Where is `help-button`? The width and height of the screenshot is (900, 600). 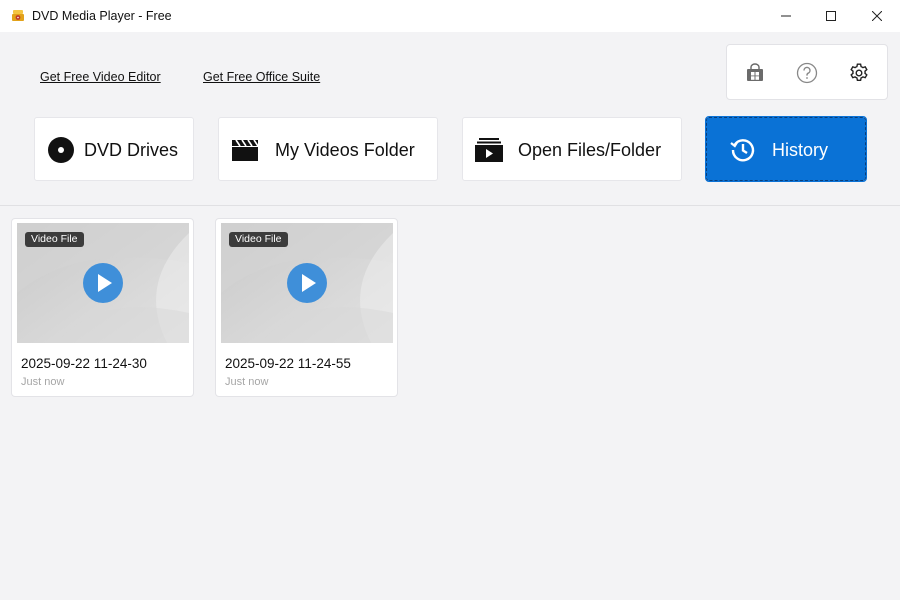
help-button is located at coordinates (807, 73).